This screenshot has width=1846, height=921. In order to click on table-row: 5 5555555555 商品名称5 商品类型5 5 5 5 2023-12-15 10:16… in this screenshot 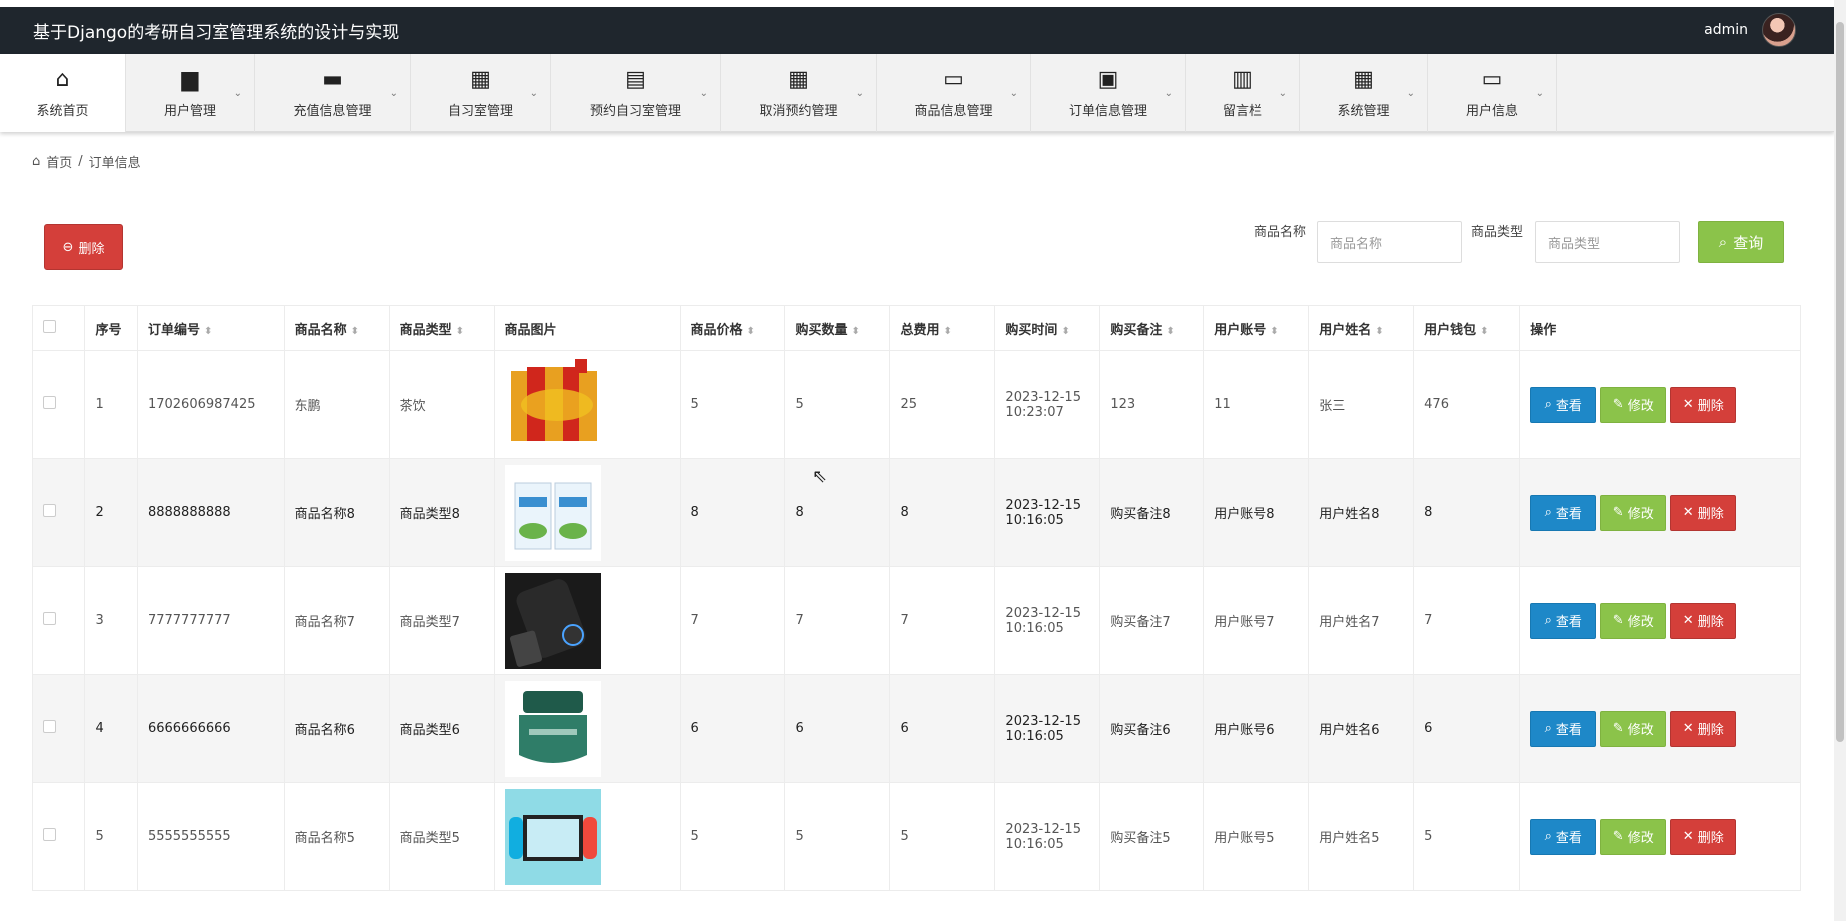, I will do `click(916, 836)`.